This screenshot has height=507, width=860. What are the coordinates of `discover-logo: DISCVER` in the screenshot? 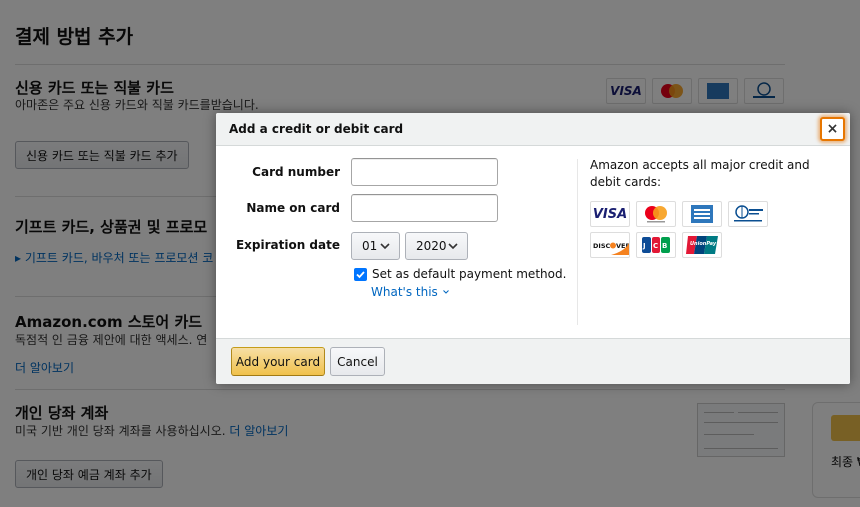 It's located at (610, 245).